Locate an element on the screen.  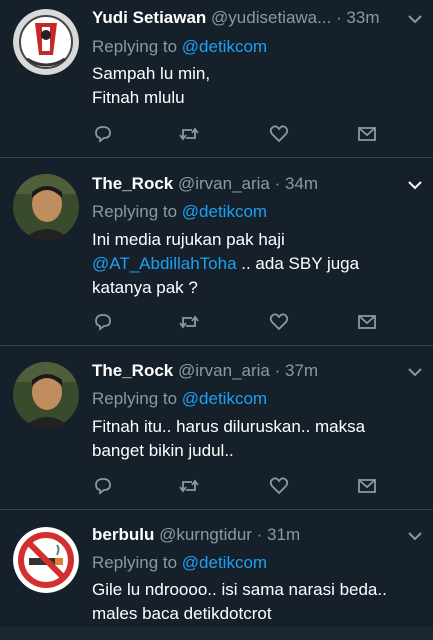
avatar-no-smoking-icon is located at coordinates (46, 560).